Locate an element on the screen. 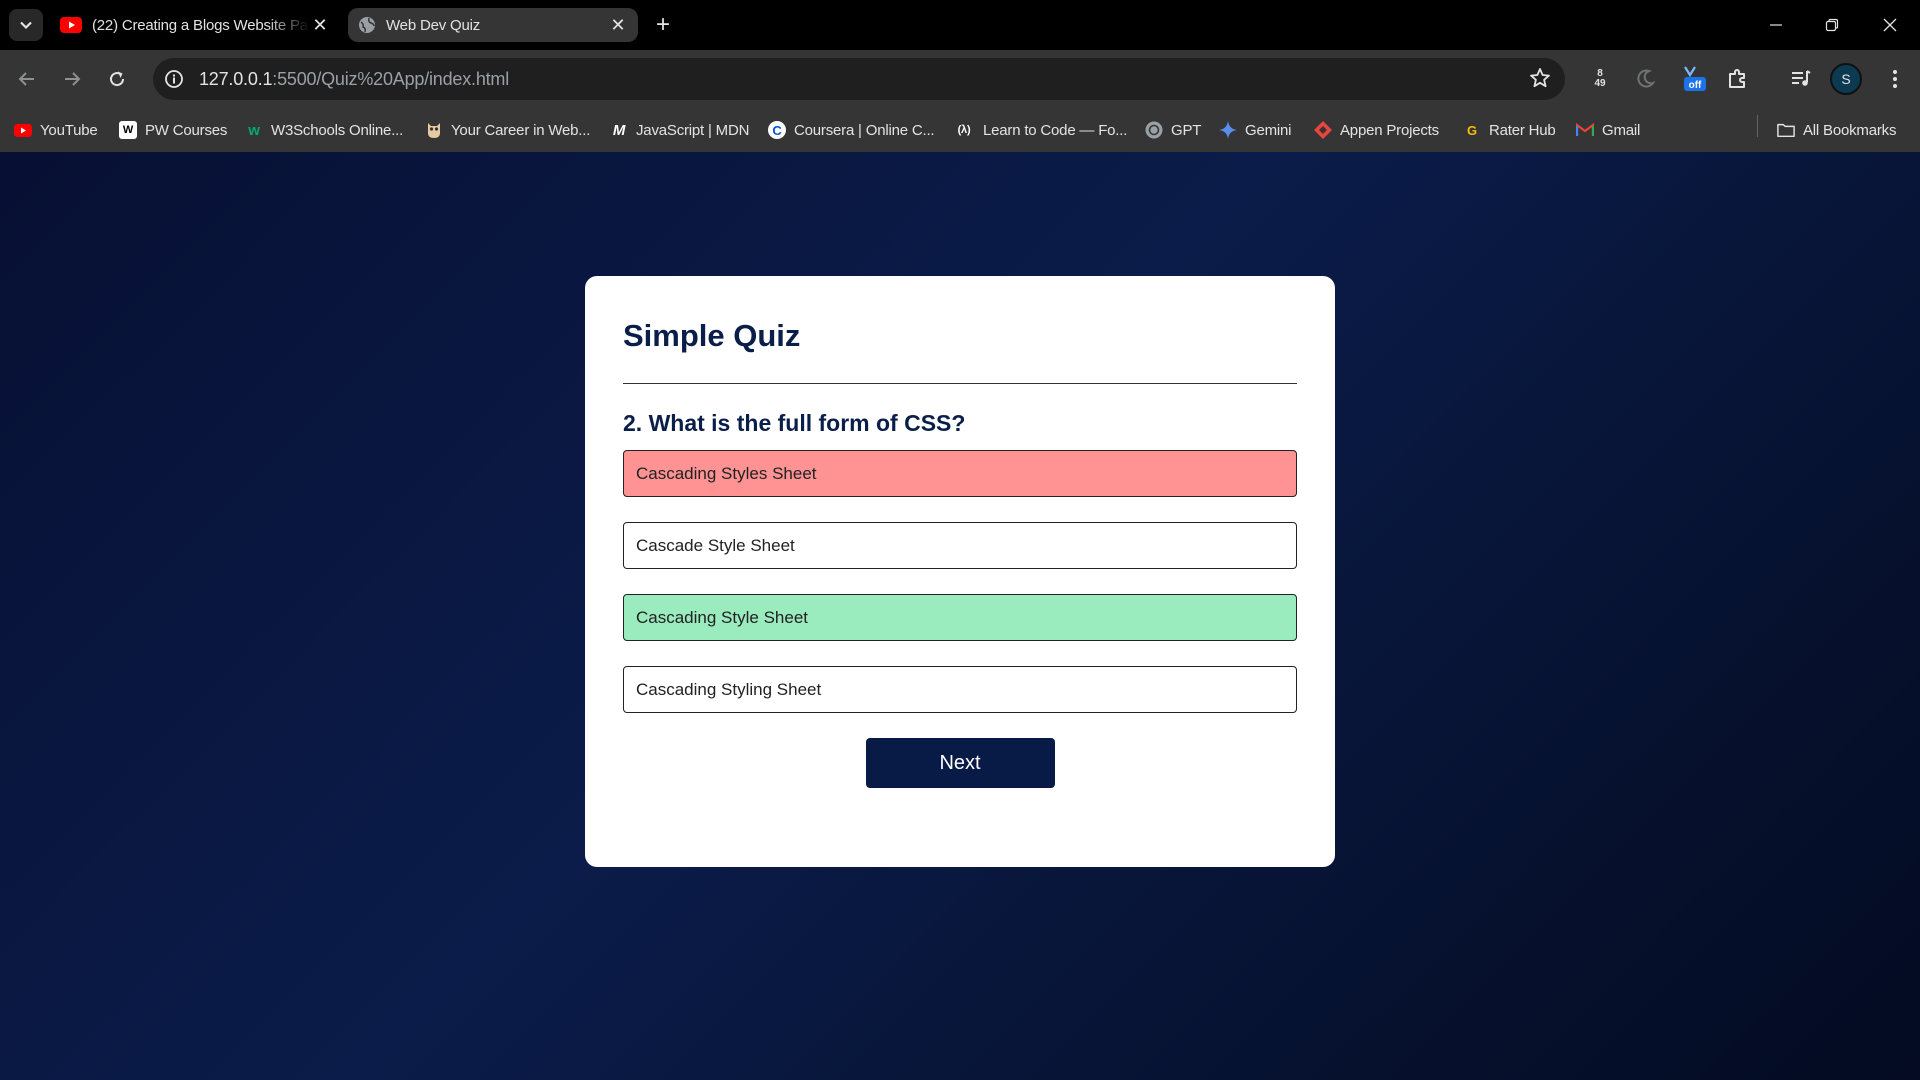 The height and width of the screenshot is (1080, 1920). bookmark-youtube: YouTube is located at coordinates (56, 130).